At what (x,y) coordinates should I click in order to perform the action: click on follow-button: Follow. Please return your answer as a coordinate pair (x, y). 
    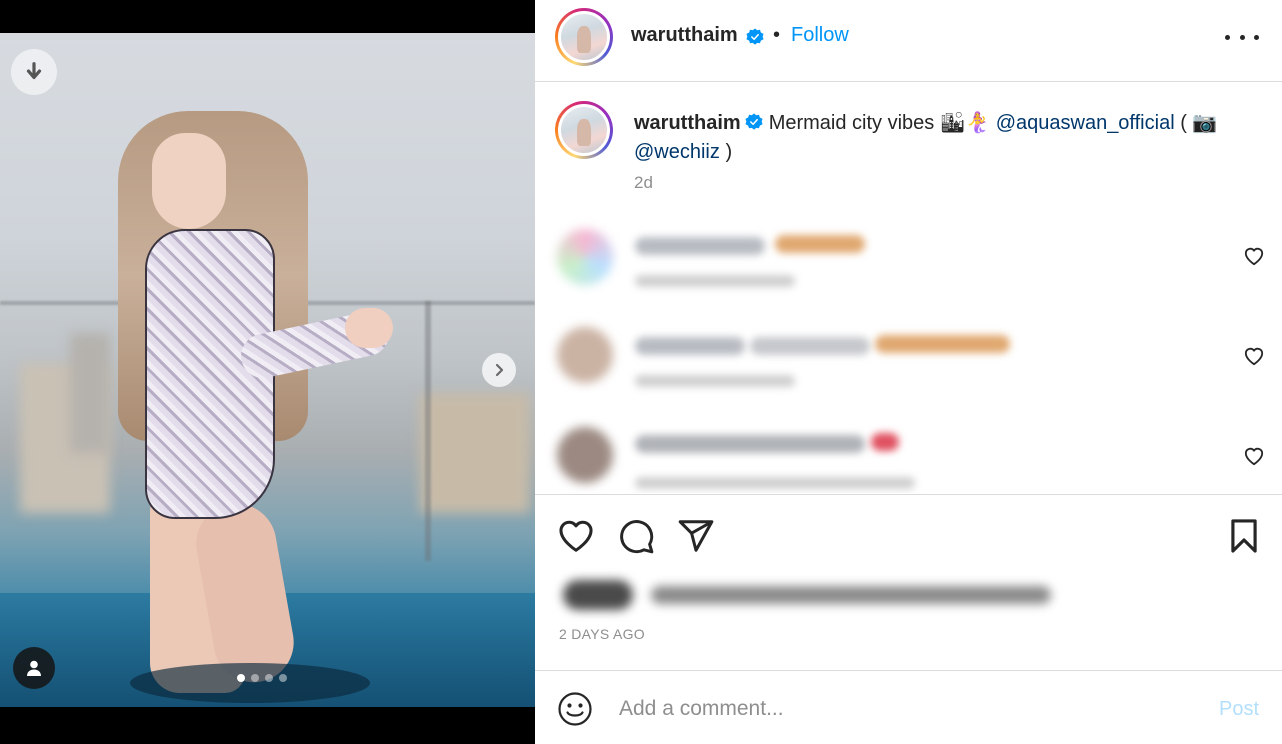
    Looking at the image, I should click on (820, 35).